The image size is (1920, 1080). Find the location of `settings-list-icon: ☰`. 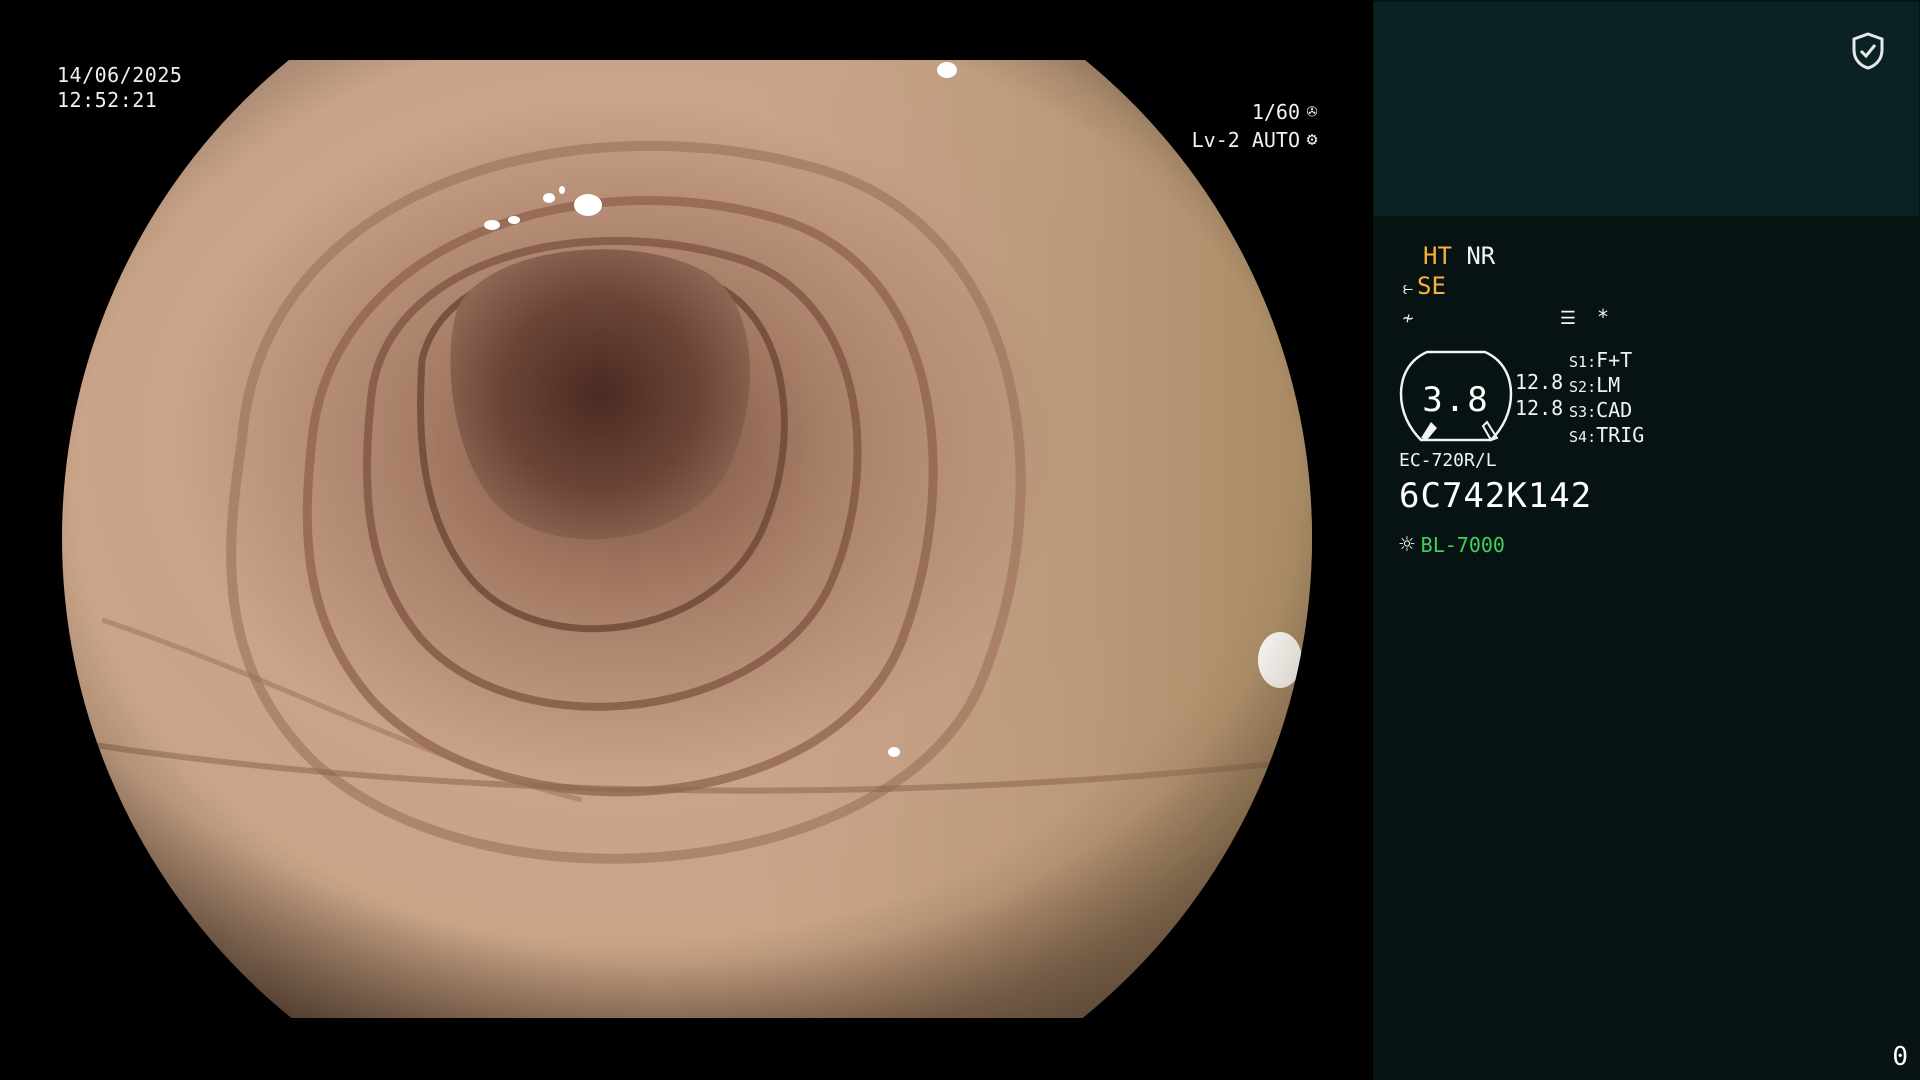

settings-list-icon: ☰ is located at coordinates (1568, 318).